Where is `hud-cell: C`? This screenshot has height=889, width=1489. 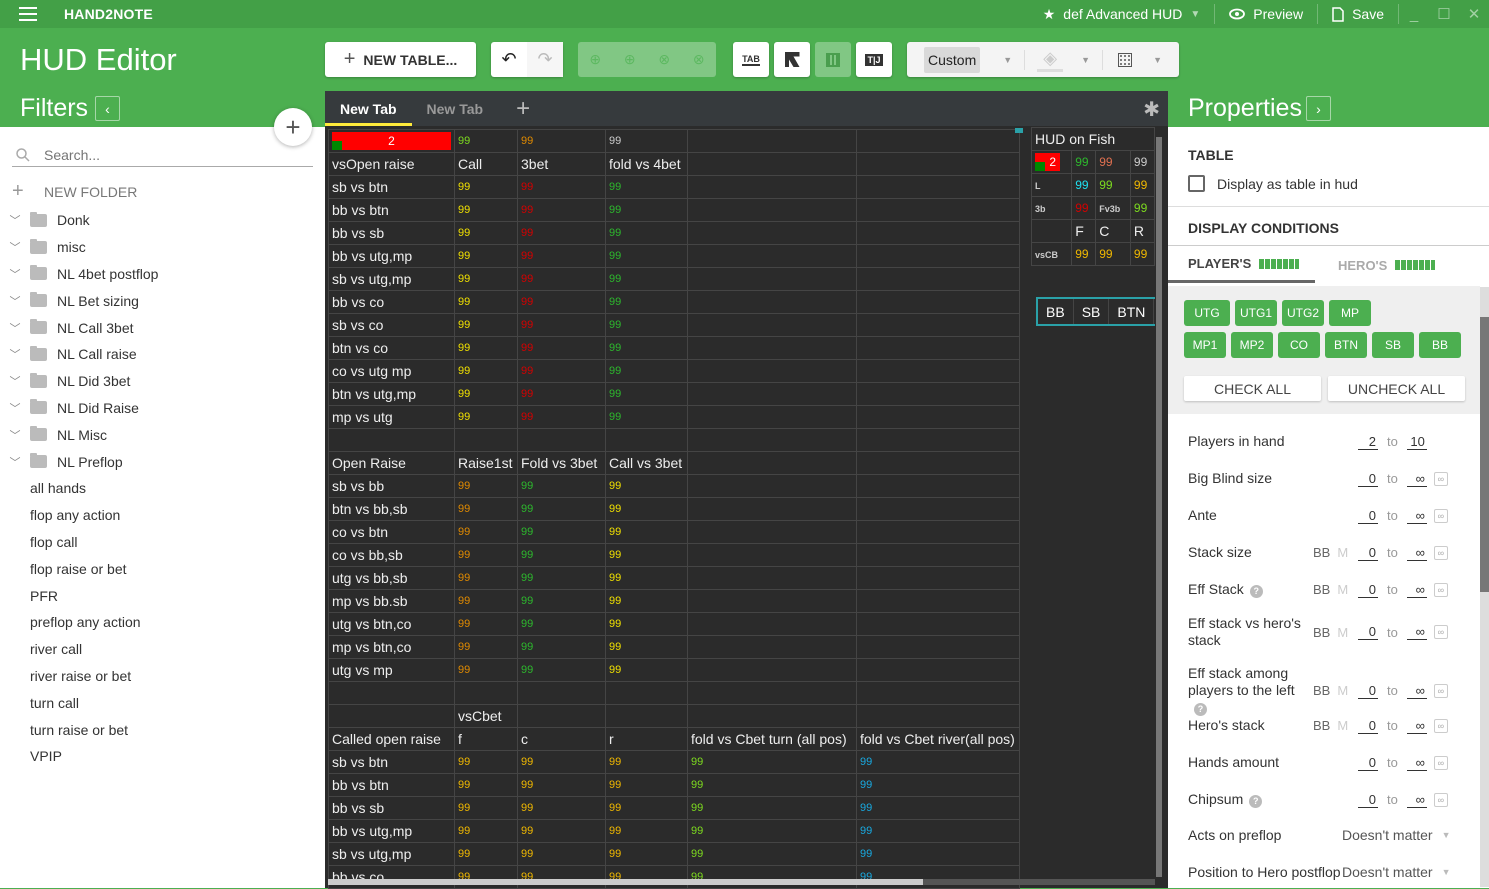 hud-cell: C is located at coordinates (1113, 231).